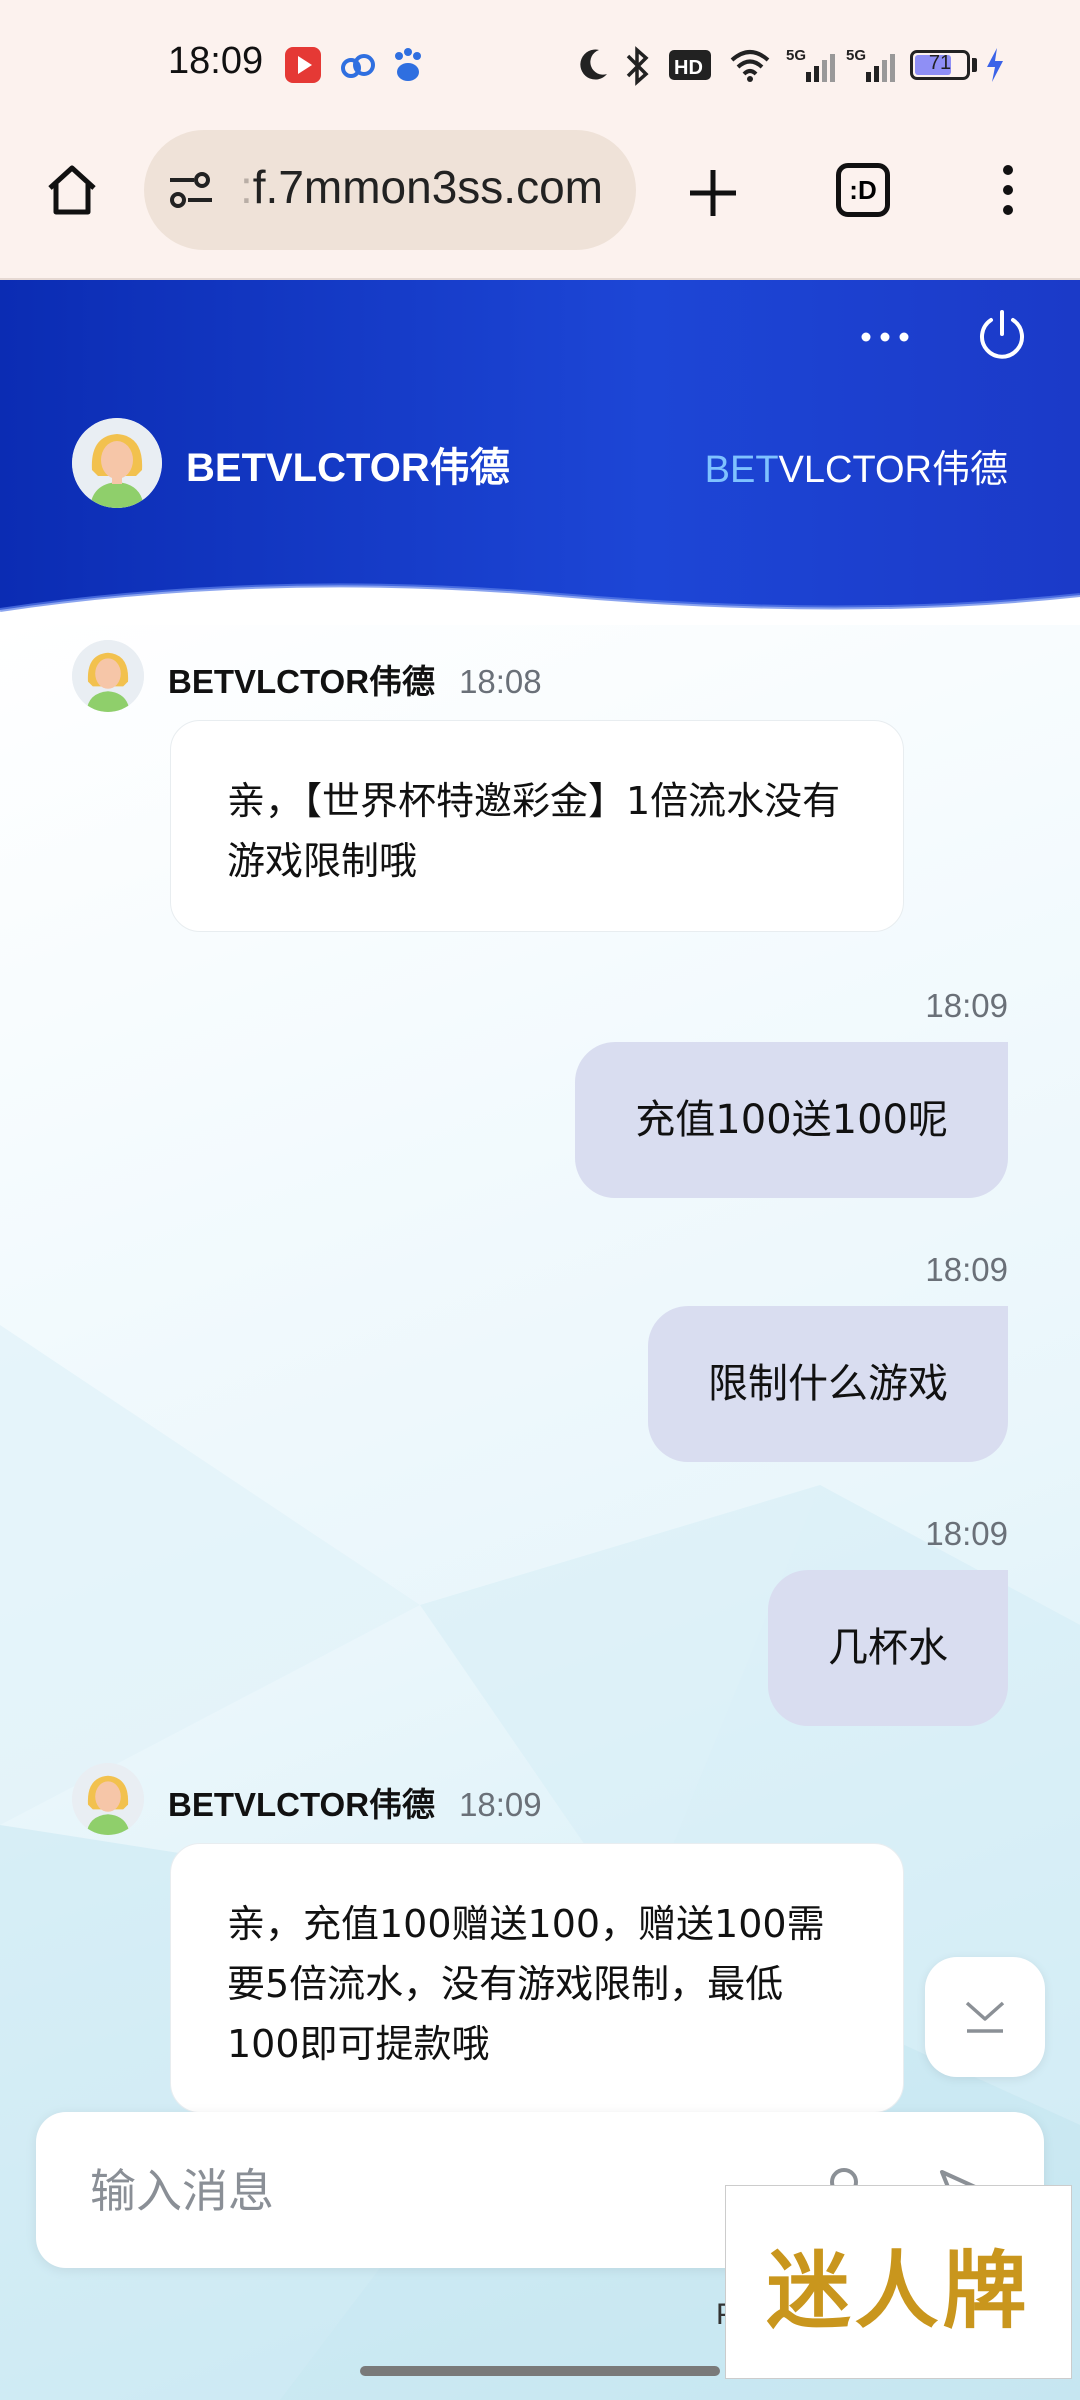 Image resolution: width=1080 pixels, height=2400 pixels. I want to click on hd-icon: HD, so click(690, 65).